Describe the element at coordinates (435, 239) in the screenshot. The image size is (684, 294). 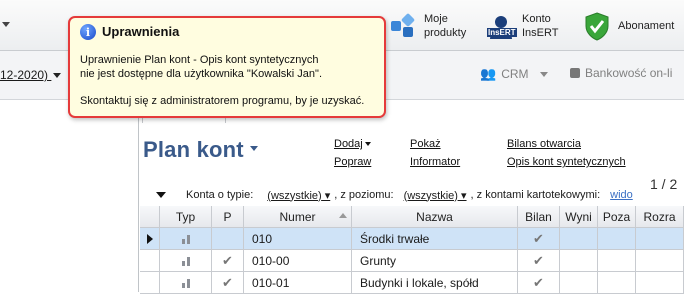
I see `nazwa-cell: Środki trwałe` at that location.